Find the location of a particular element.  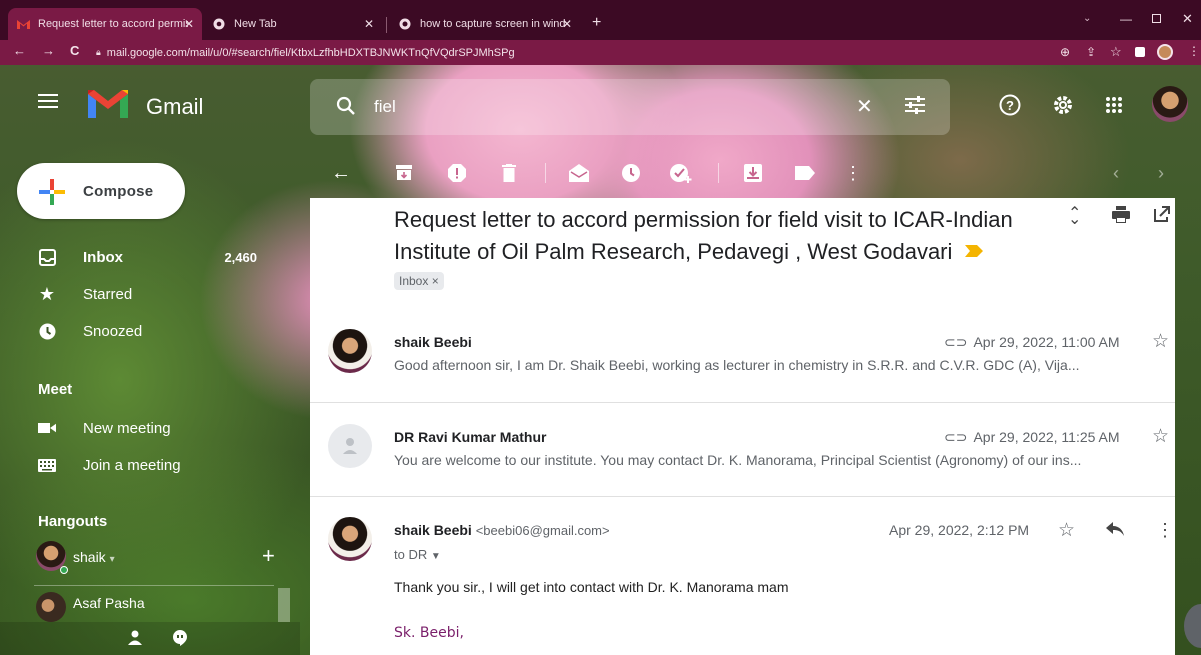

compose-button: Compose is located at coordinates (101, 191).